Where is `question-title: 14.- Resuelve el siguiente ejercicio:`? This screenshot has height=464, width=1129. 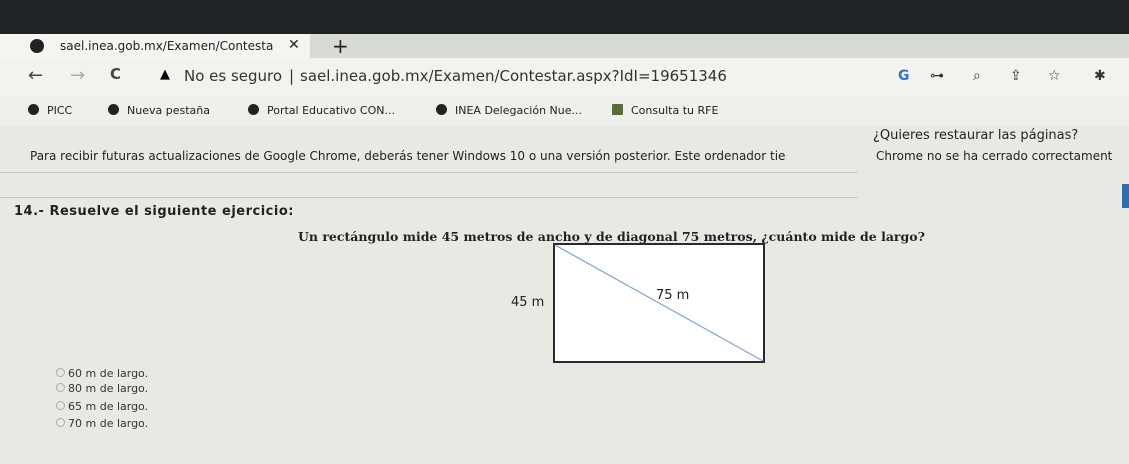
question-title: 14.- Resuelve el siguiente ejercicio: is located at coordinates (154, 211).